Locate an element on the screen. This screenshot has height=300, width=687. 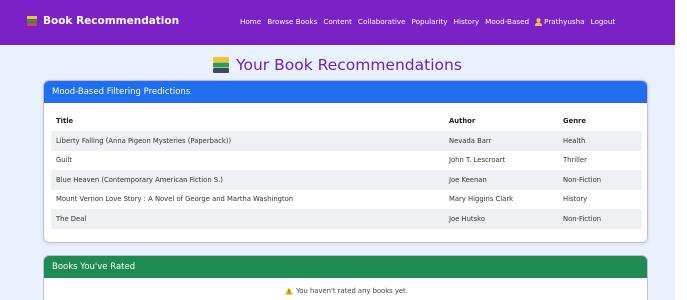
cell-author: Joe Hutsko is located at coordinates (467, 218).